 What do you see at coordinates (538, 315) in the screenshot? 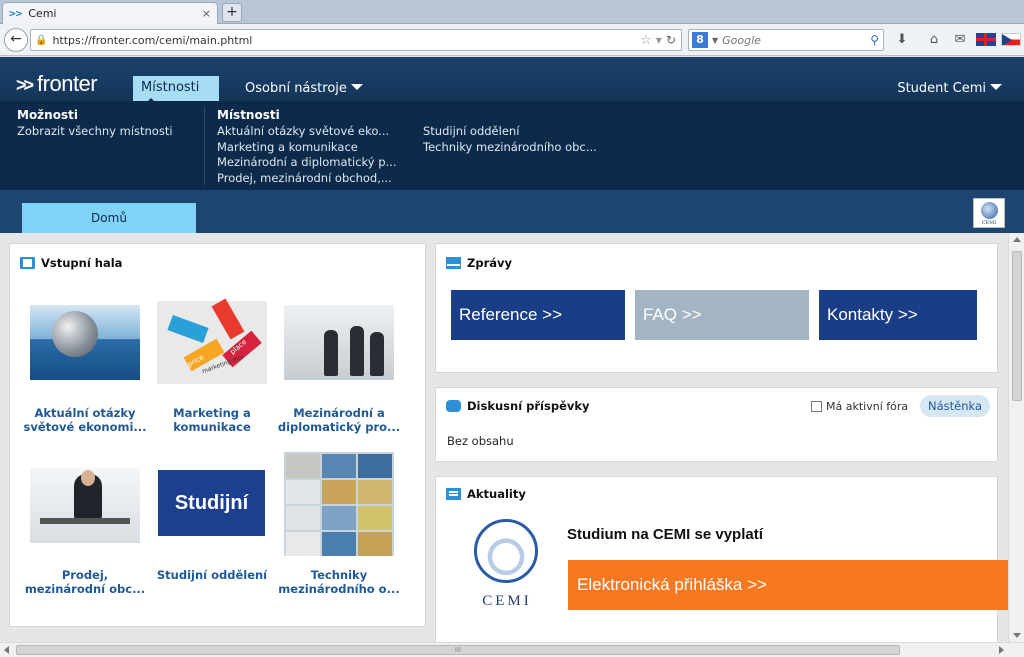
I see `reference-button: Reference >>` at bounding box center [538, 315].